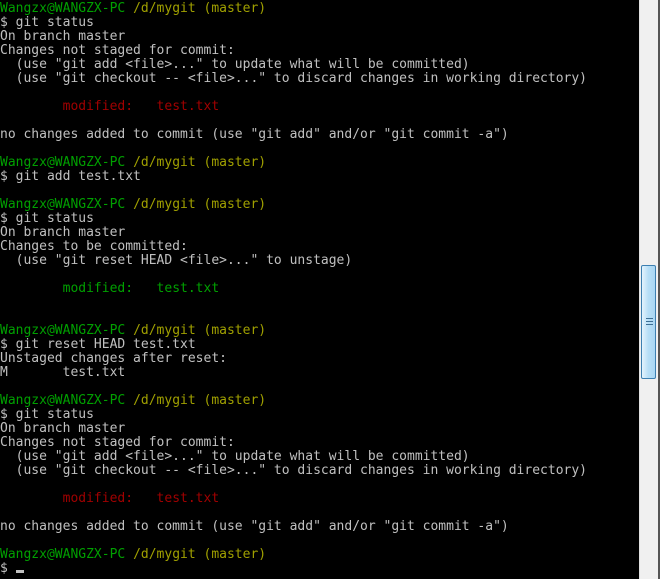  Describe the element at coordinates (319, 345) in the screenshot. I see `terminal-line: $ git reset HEAD test.txt` at that location.